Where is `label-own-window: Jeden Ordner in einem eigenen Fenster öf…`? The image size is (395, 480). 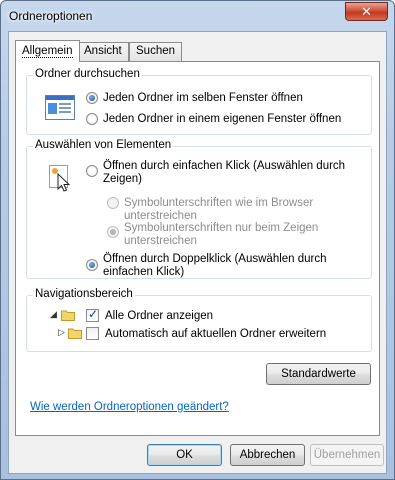
label-own-window: Jeden Ordner in einem eigenen Fenster öf… is located at coordinates (222, 119).